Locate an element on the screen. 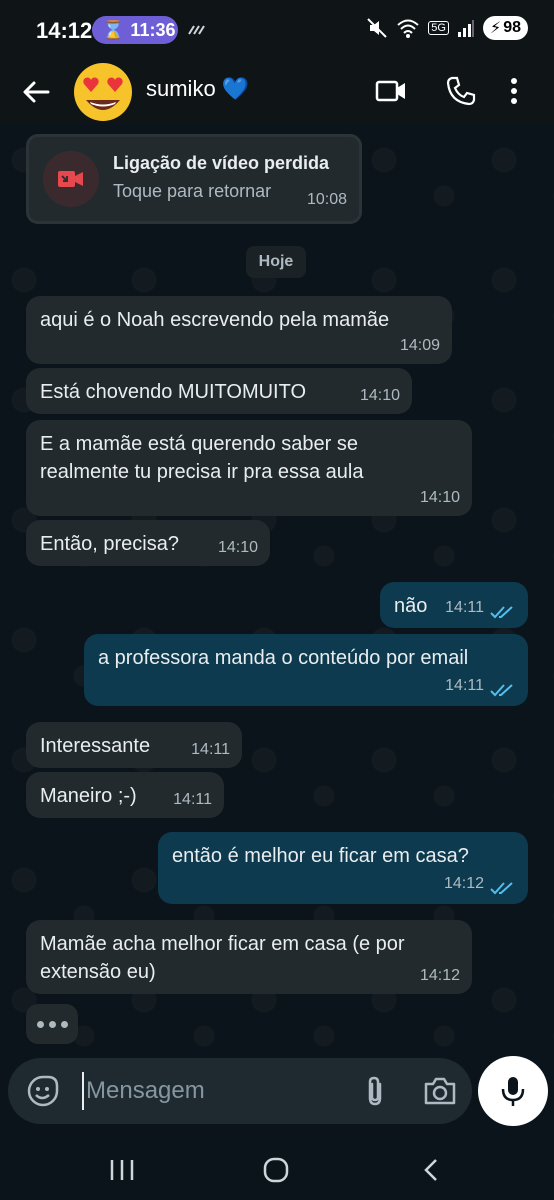 The image size is (554, 1200). timer-value: 11:36 is located at coordinates (153, 29).